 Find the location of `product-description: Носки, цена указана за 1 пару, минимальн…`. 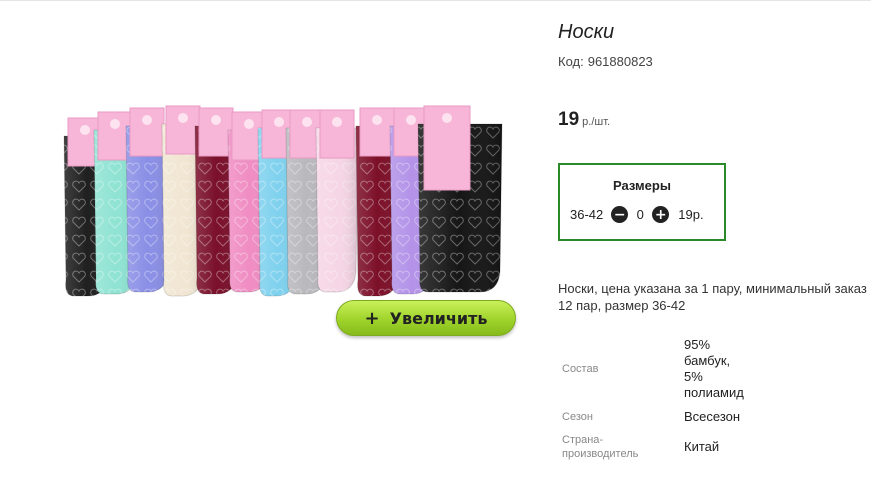

product-description: Носки, цена указана за 1 пару, минимальн… is located at coordinates (712, 297).